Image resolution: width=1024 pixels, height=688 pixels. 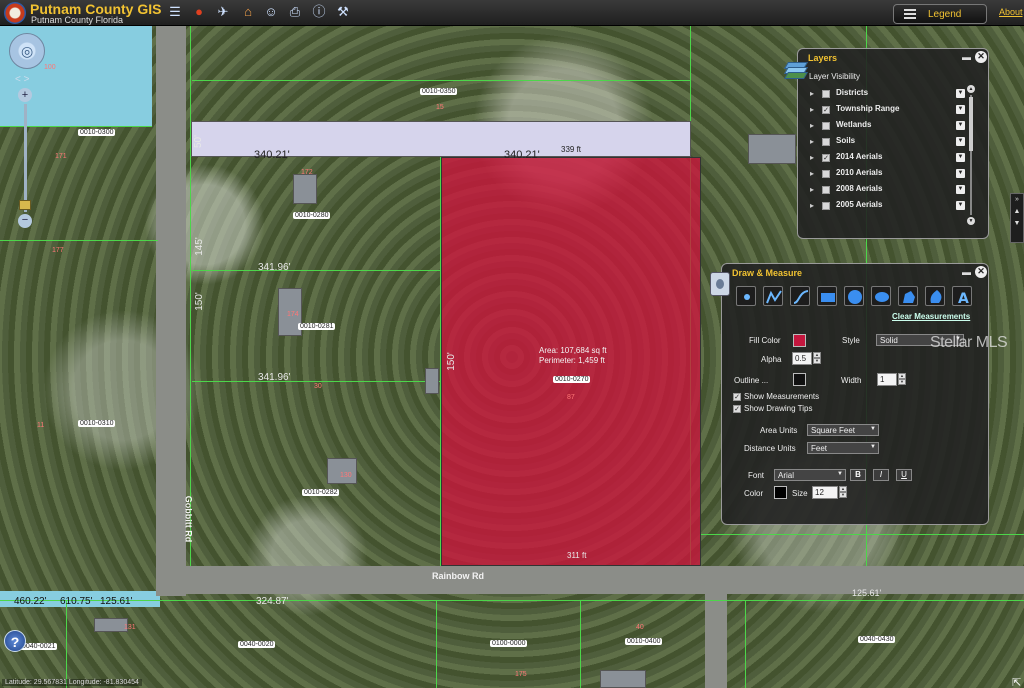 I want to click on alpha-stepper: ▲ ▼, so click(x=817, y=358).